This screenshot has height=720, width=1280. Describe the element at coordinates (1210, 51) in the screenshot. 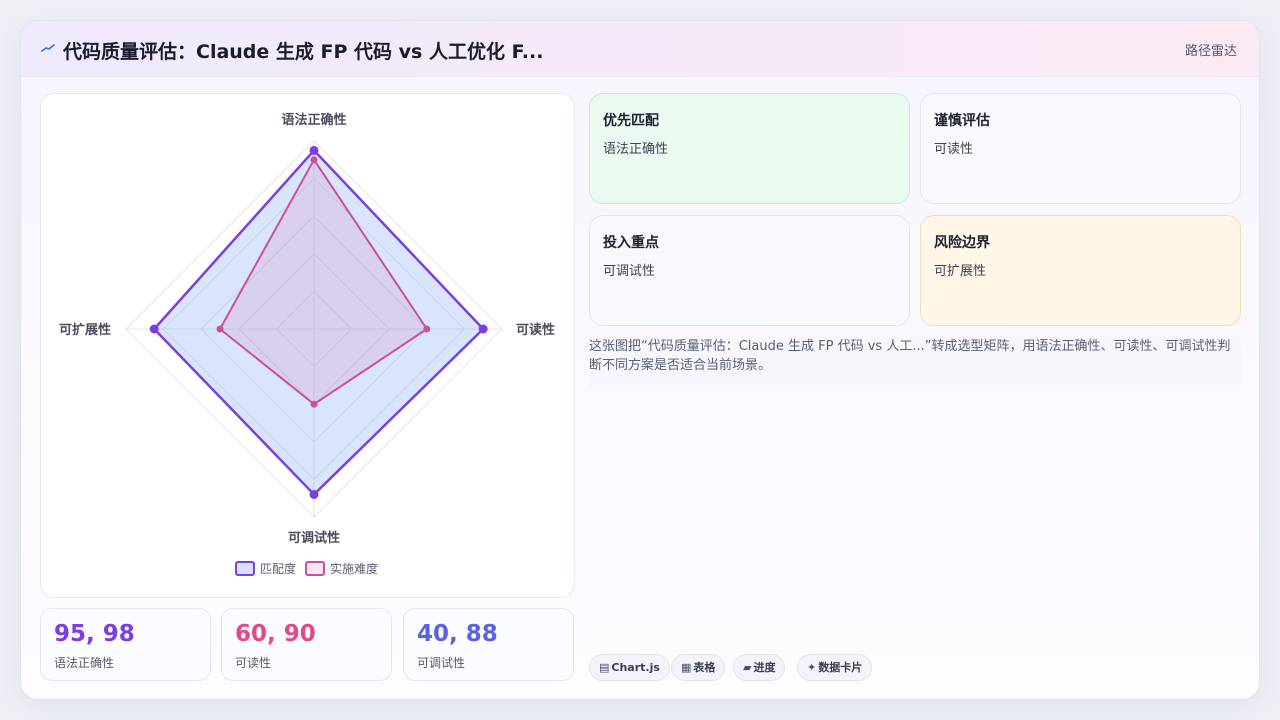

I see `view-mode-label: 路径雷达` at that location.